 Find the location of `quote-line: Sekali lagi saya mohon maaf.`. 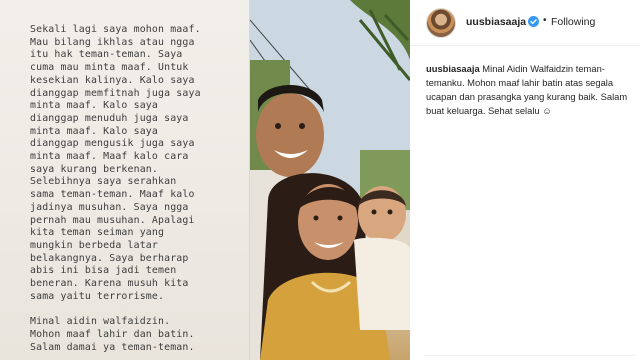

quote-line: Sekali lagi saya mohon maaf. is located at coordinates (115, 29).